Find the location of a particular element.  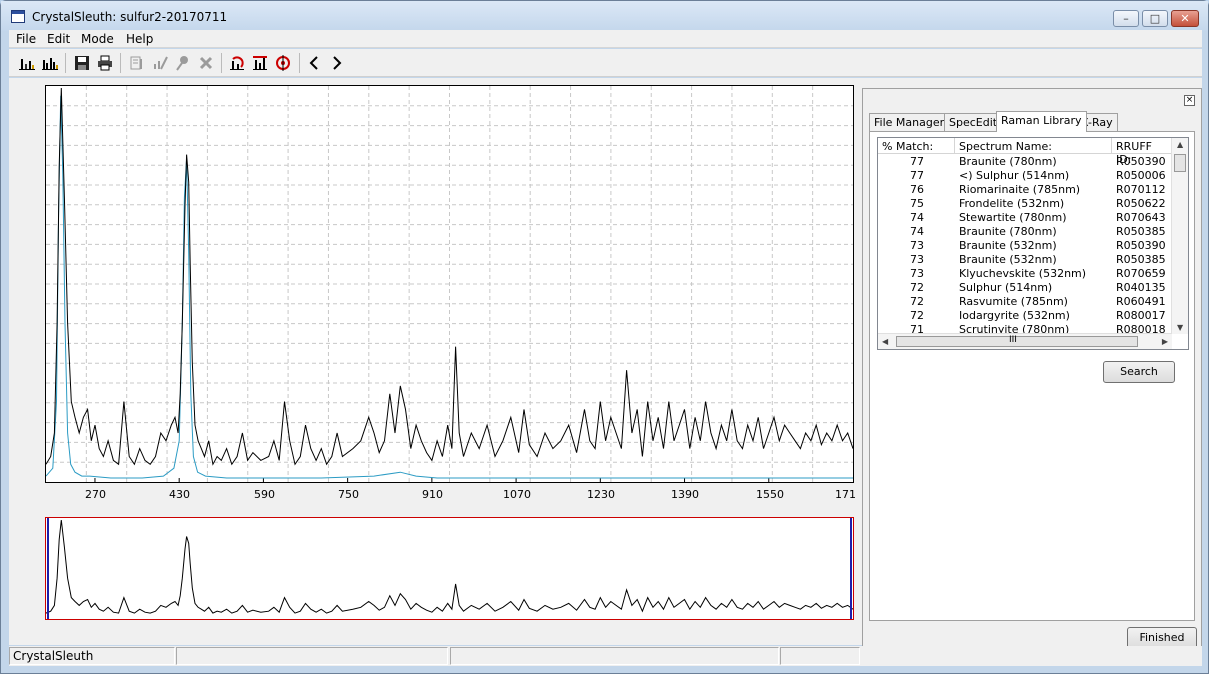

menu-mode: Mode is located at coordinates (97, 39).